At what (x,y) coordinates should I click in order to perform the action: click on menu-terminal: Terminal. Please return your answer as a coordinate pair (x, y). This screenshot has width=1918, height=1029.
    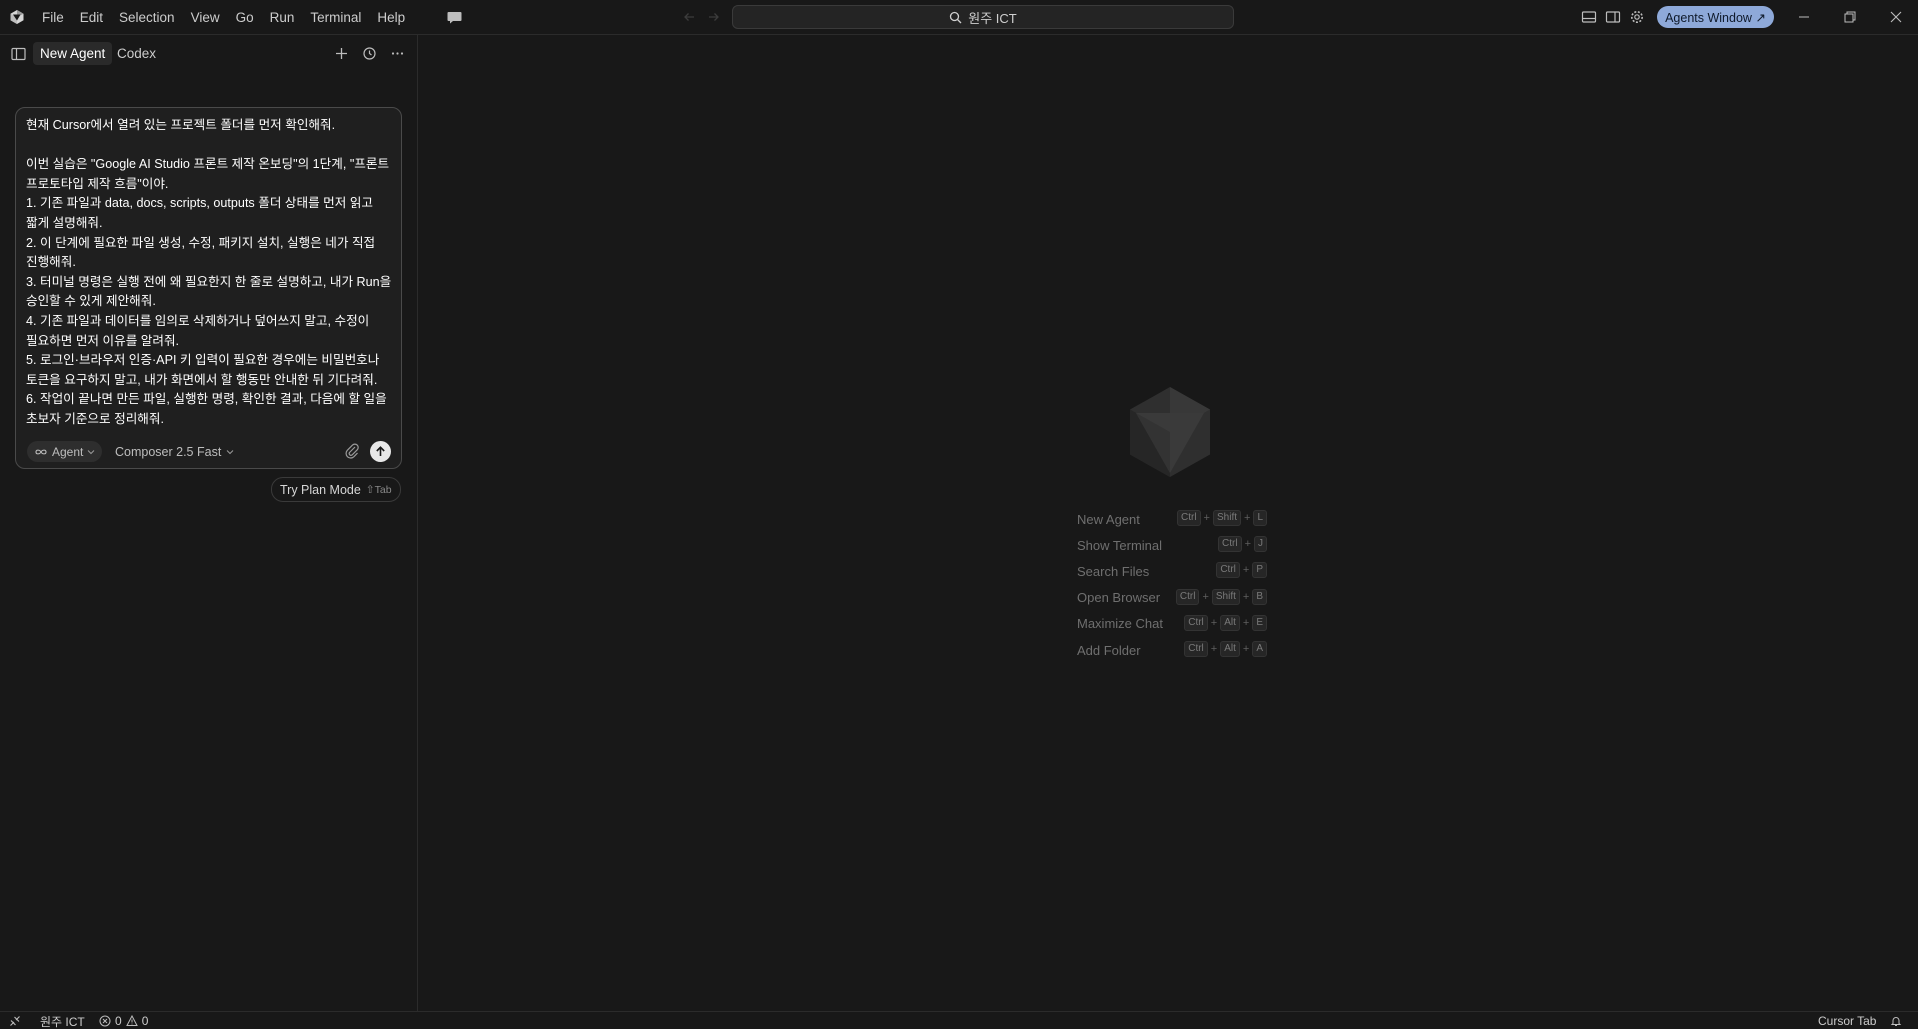
    Looking at the image, I should click on (335, 18).